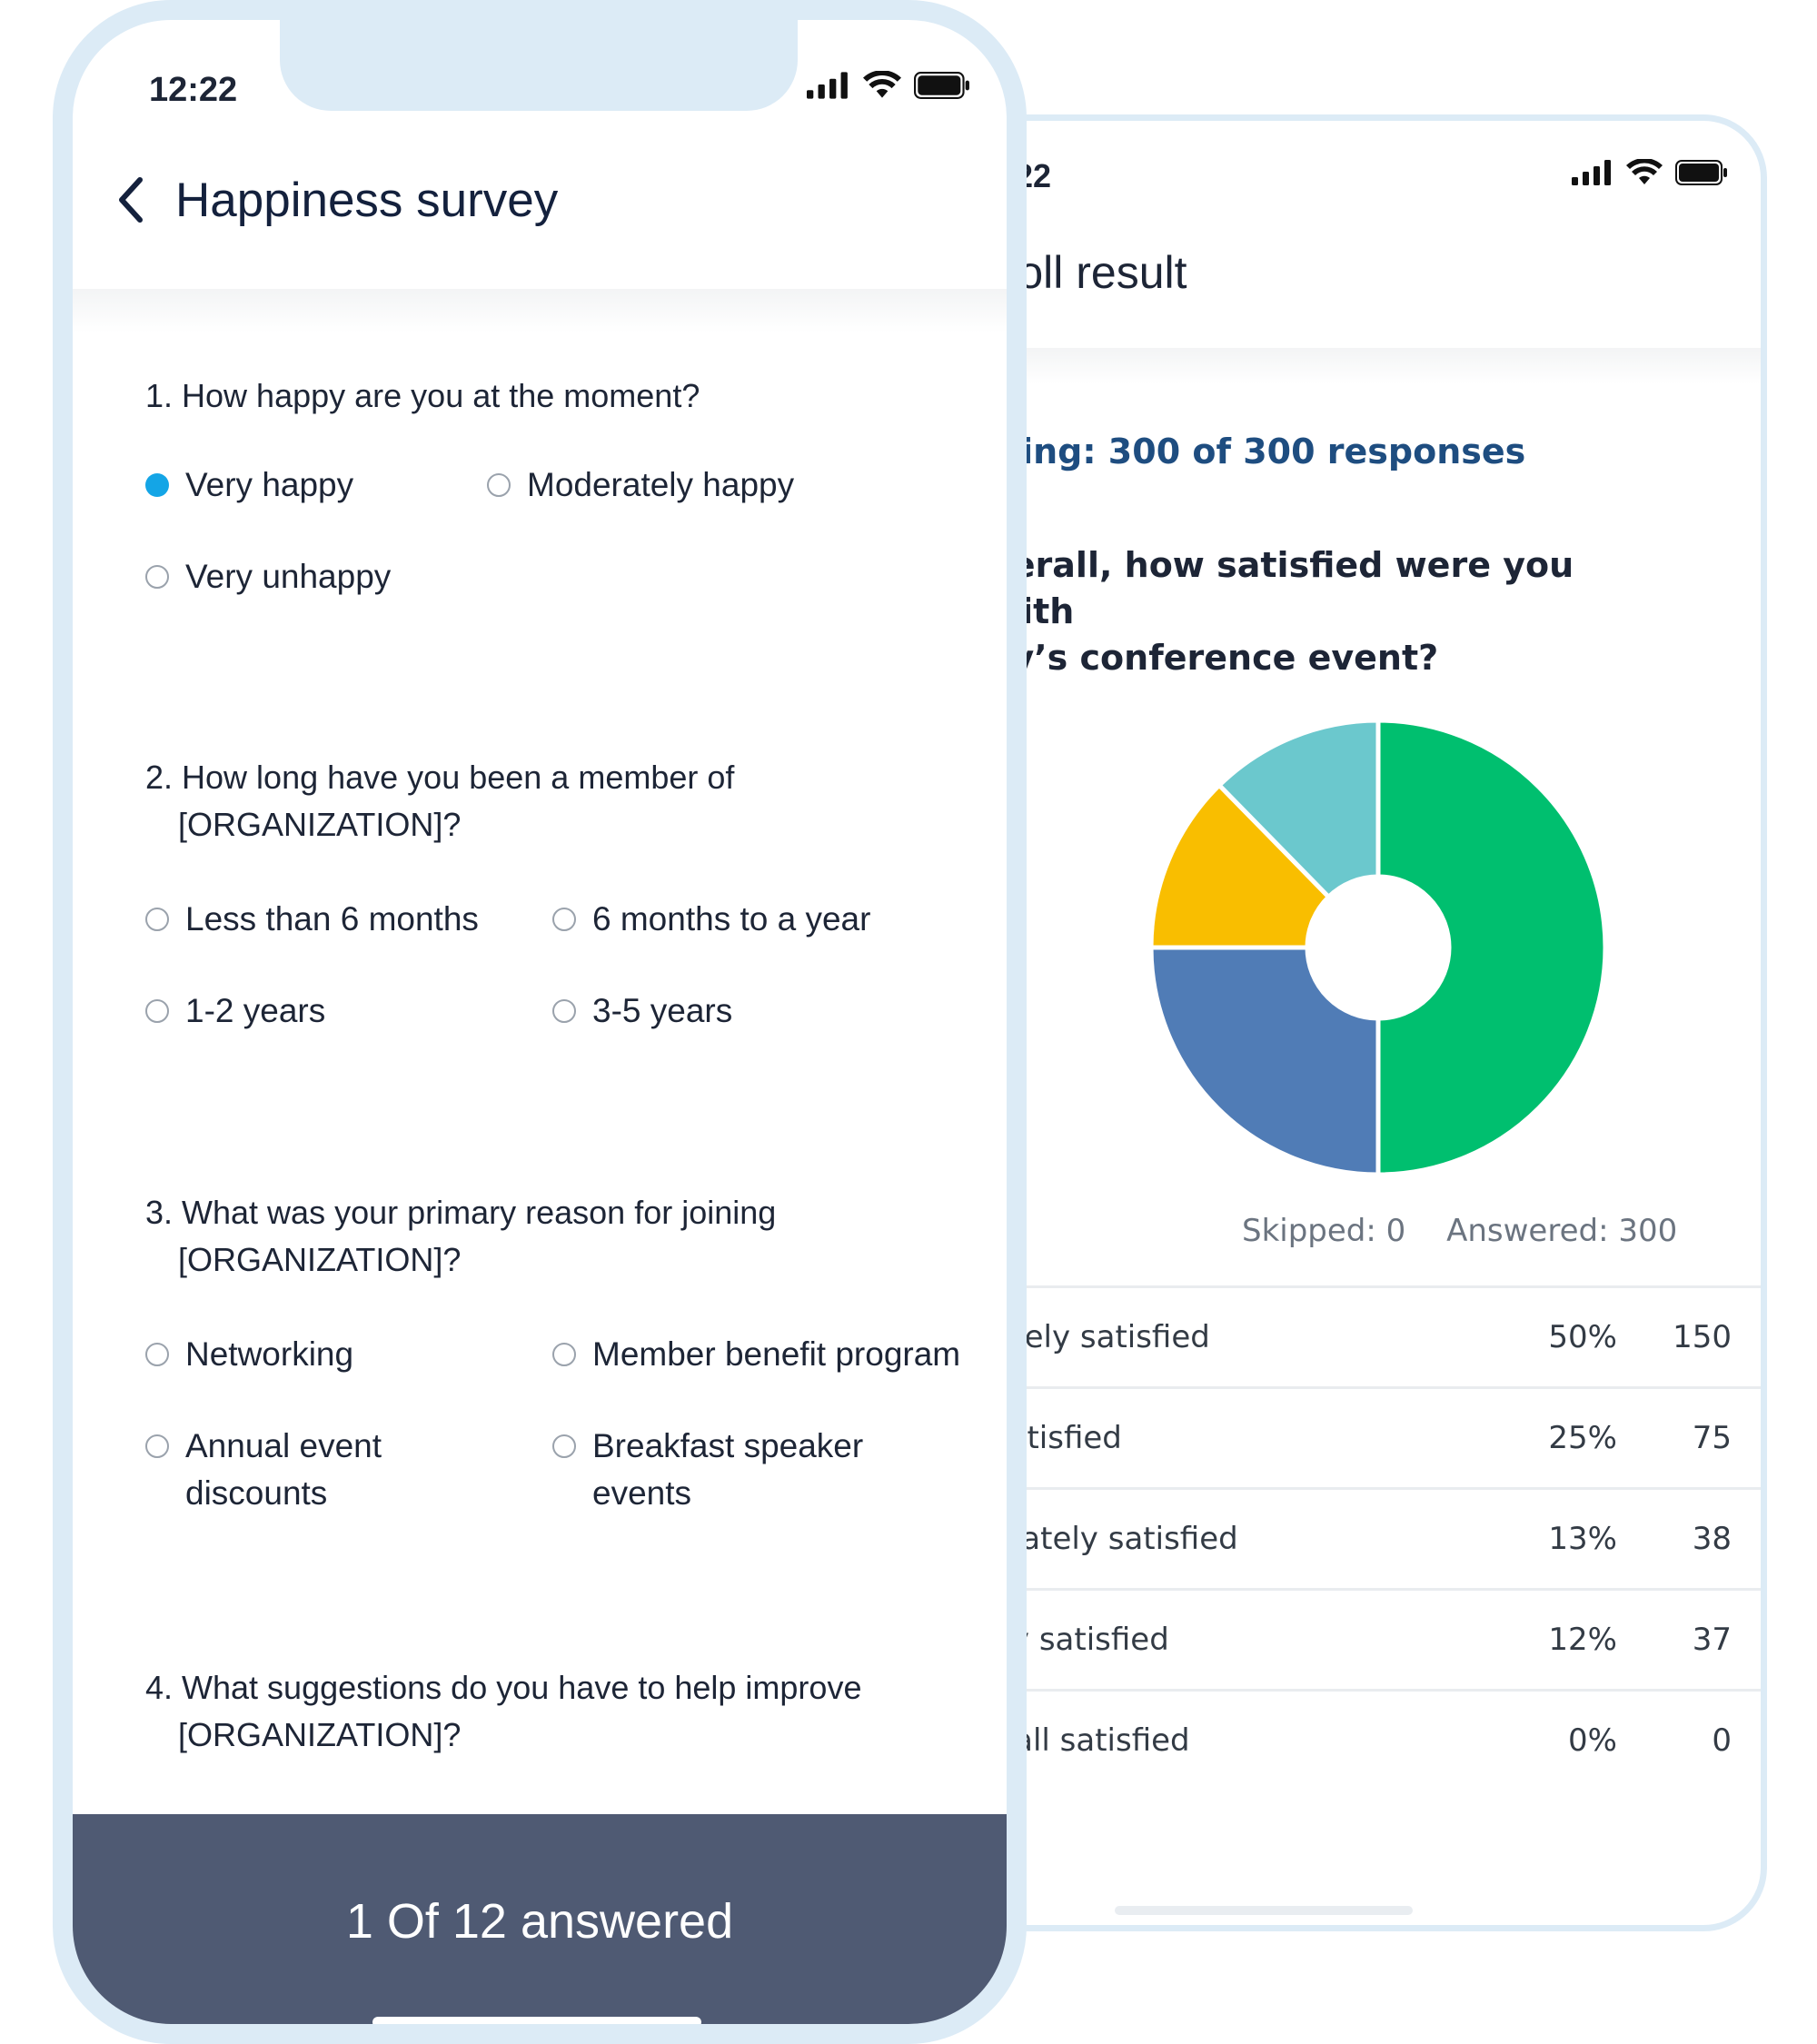  What do you see at coordinates (1324, 1231) in the screenshot?
I see `skipped-count: Skipped: 0` at bounding box center [1324, 1231].